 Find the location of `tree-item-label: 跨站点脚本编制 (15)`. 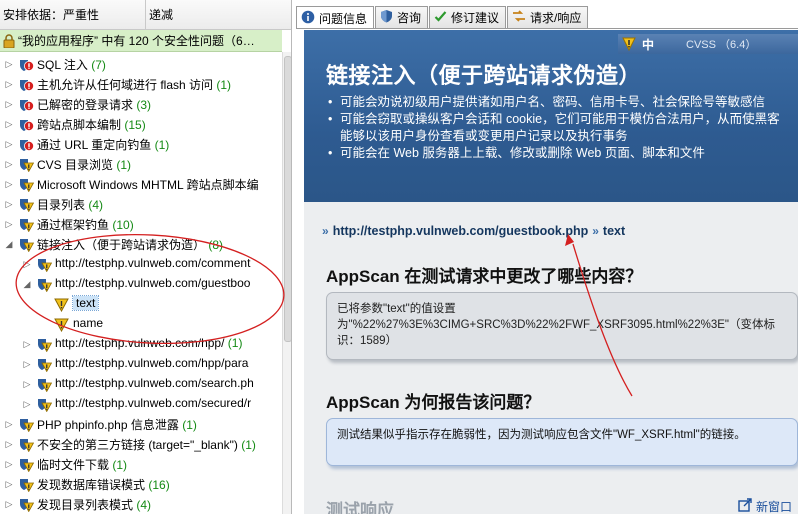

tree-item-label: 跨站点脚本编制 (15) is located at coordinates (91, 124).